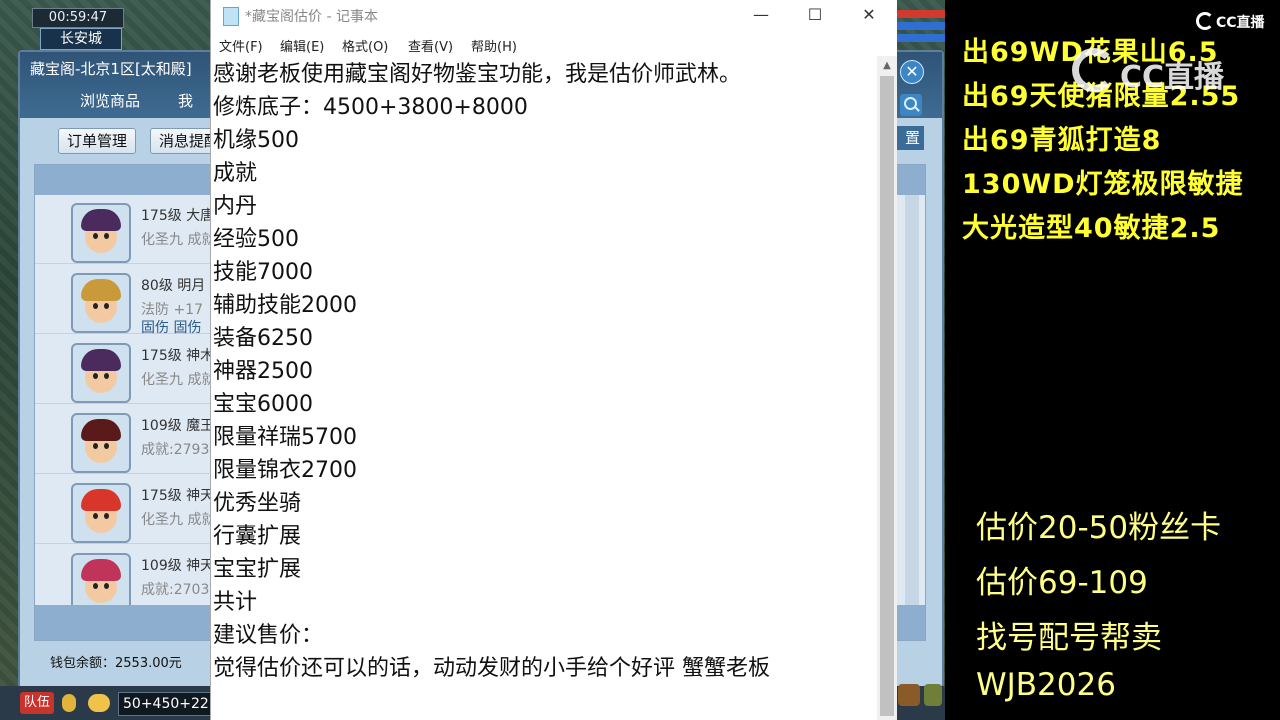 The width and height of the screenshot is (1280, 720). Describe the element at coordinates (263, 338) in the screenshot. I see `text-line: 装备6250` at that location.